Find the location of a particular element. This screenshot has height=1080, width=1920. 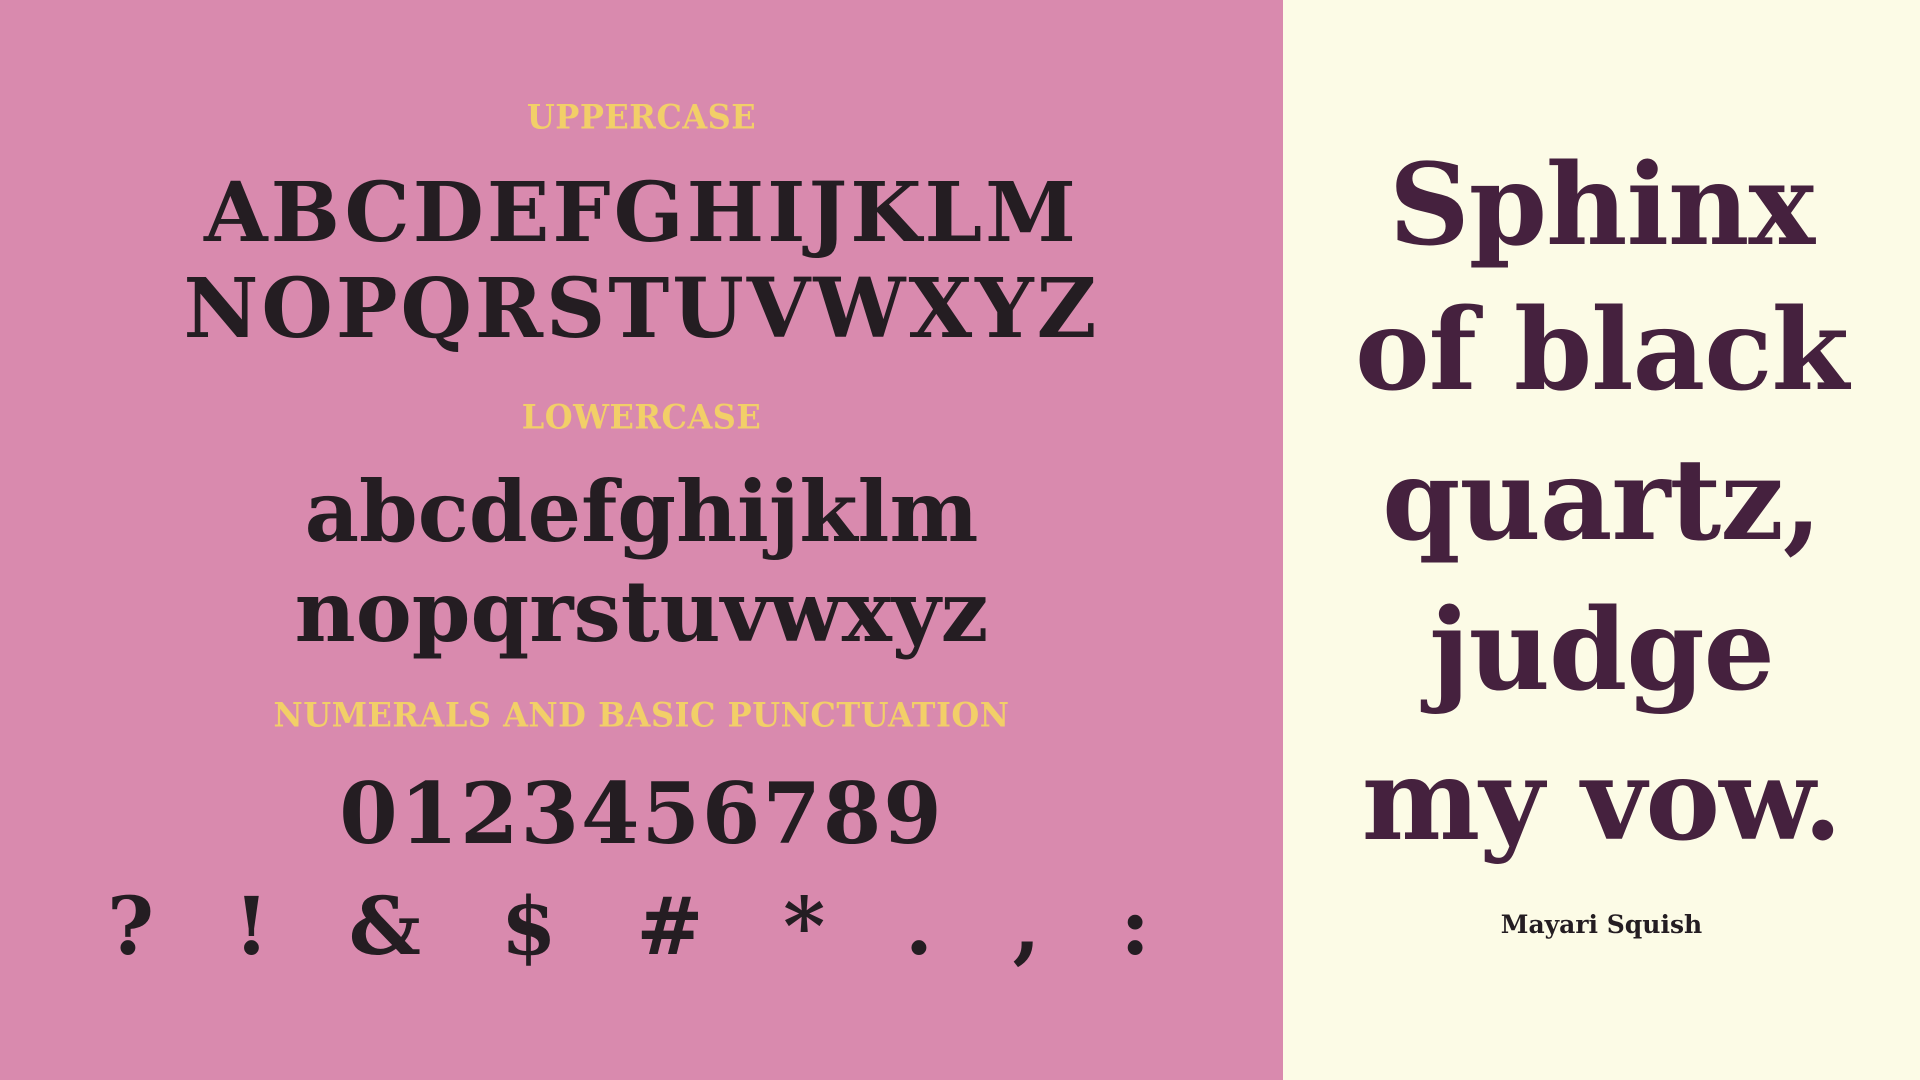

uppercase-row-1: ABCDEFGHIJKLM is located at coordinates (641, 213).